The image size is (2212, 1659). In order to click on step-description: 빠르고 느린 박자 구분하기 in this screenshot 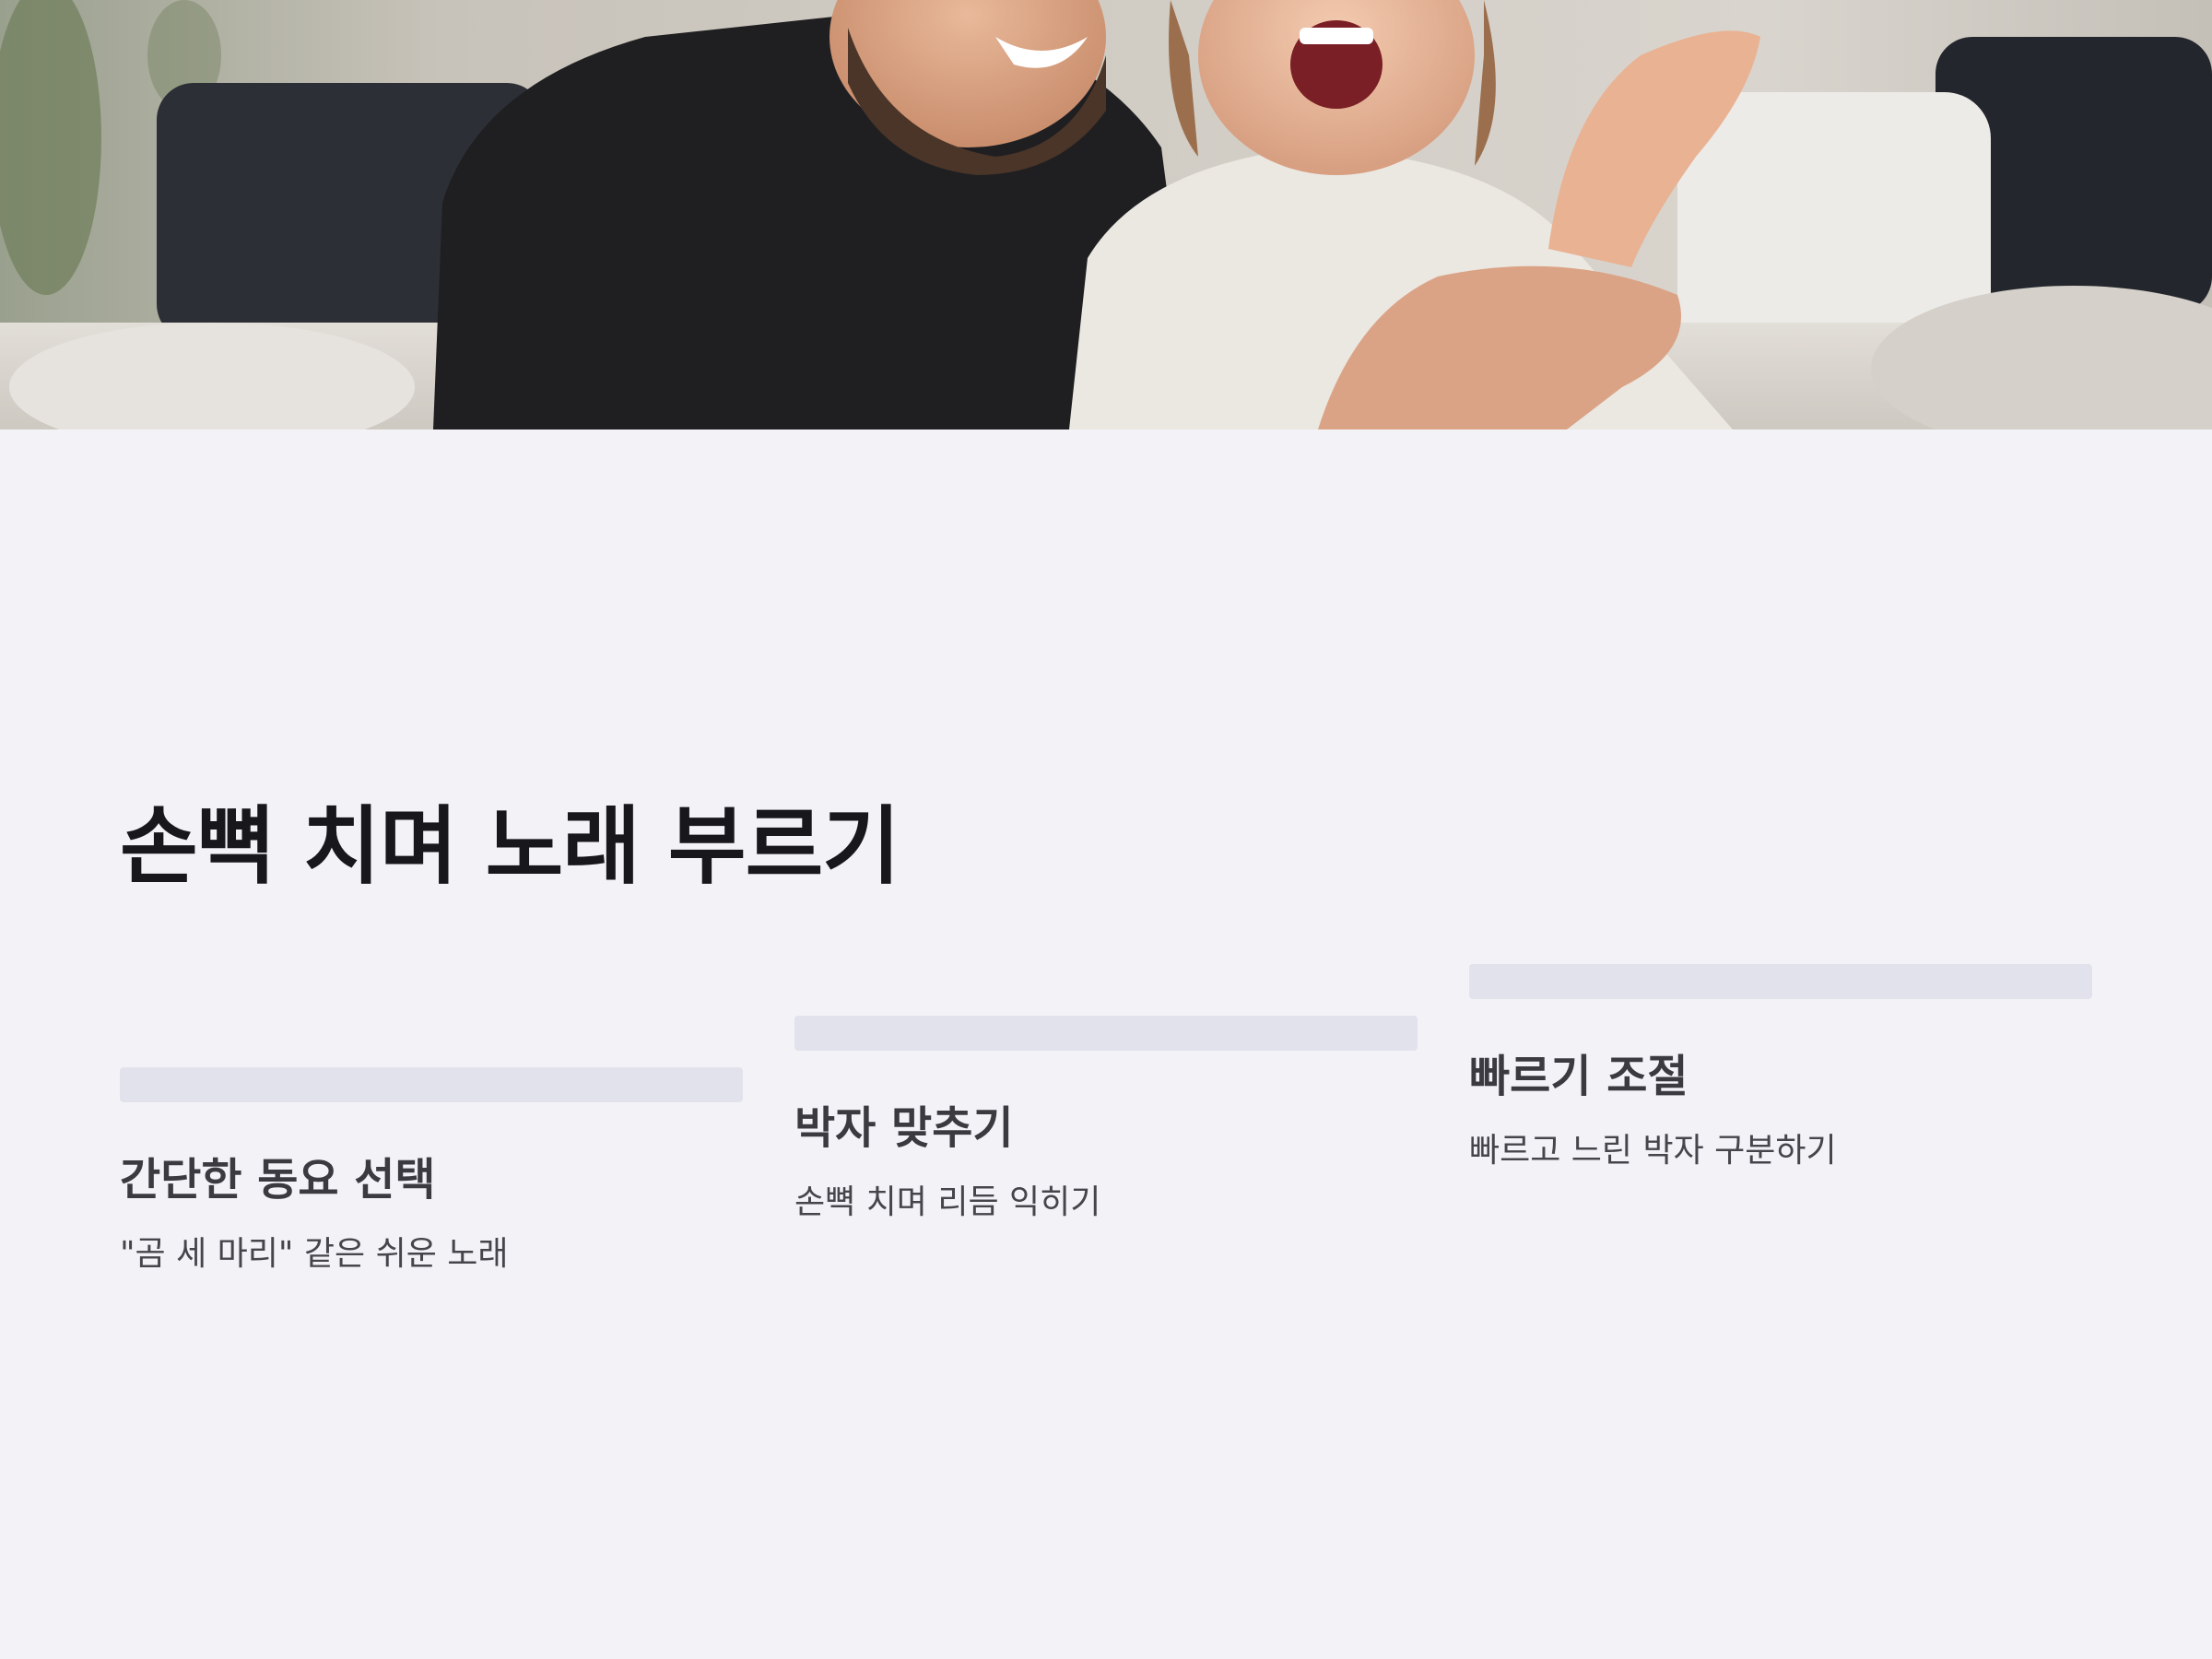, I will do `click(1653, 1150)`.